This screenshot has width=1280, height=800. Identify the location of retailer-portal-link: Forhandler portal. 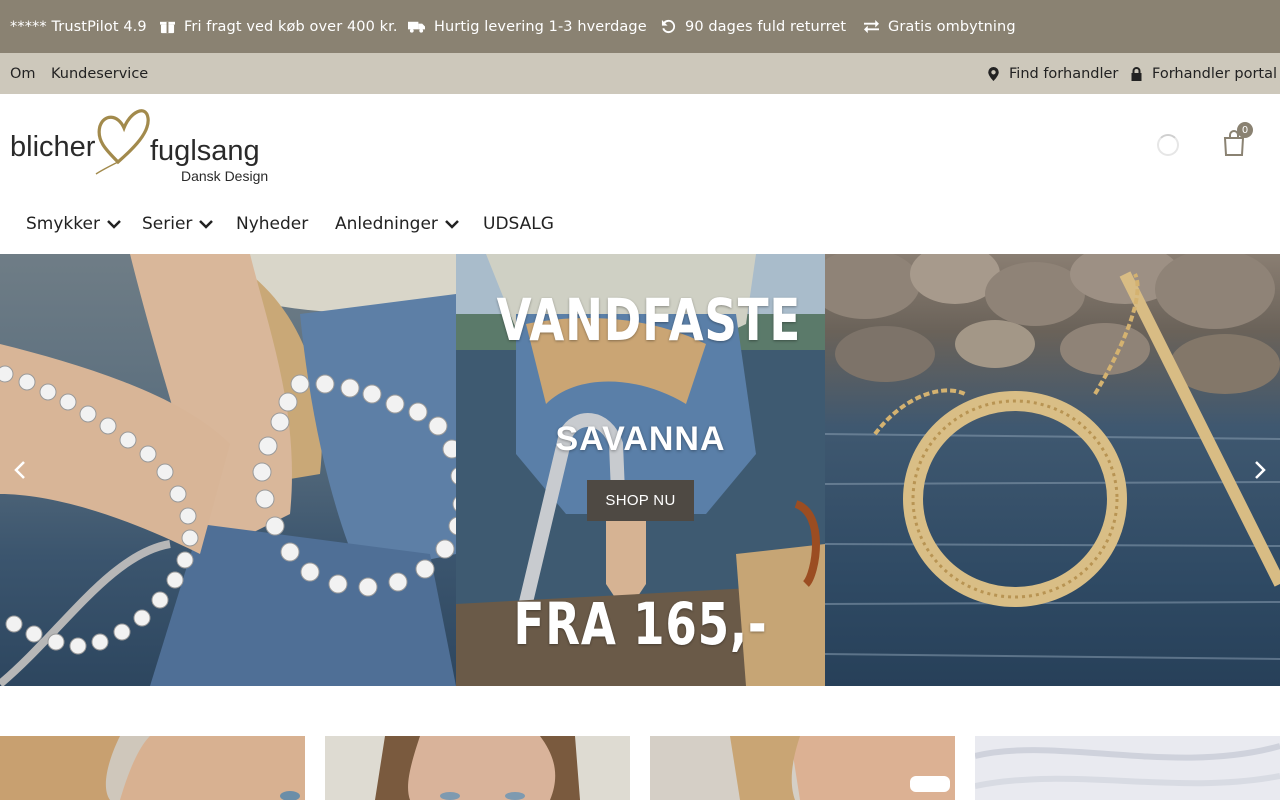
(1203, 73).